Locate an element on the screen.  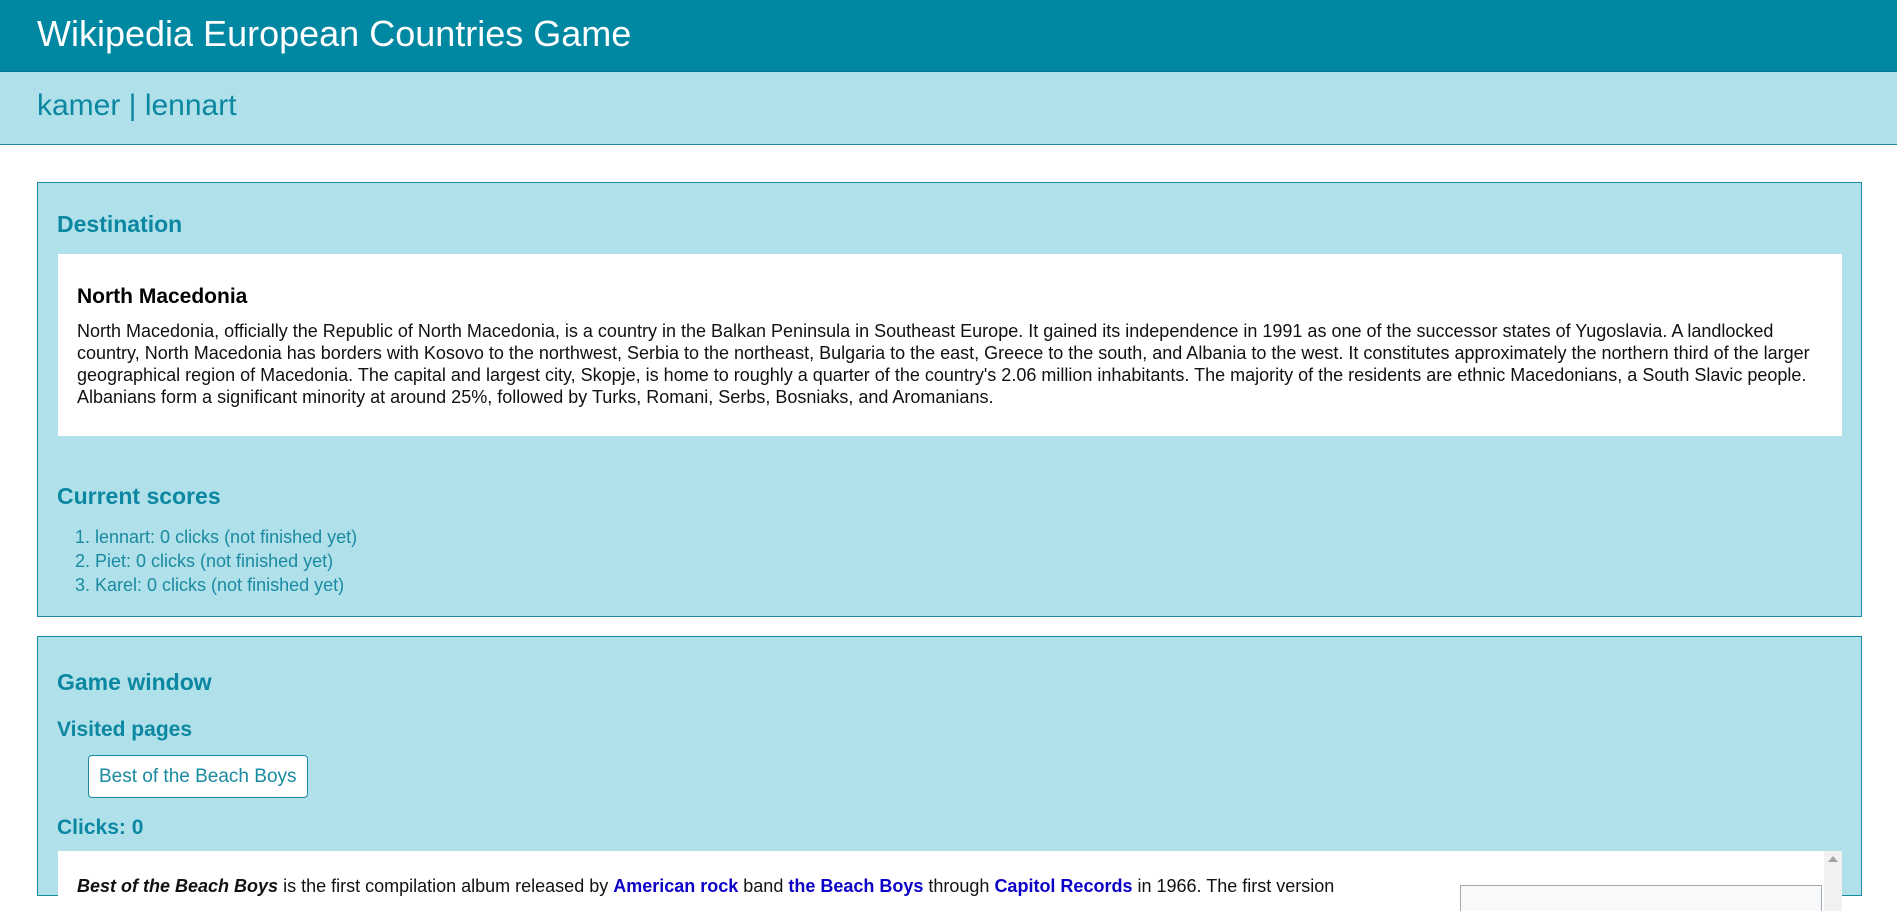
visited-page-button: Best of the Beach Boys is located at coordinates (198, 776).